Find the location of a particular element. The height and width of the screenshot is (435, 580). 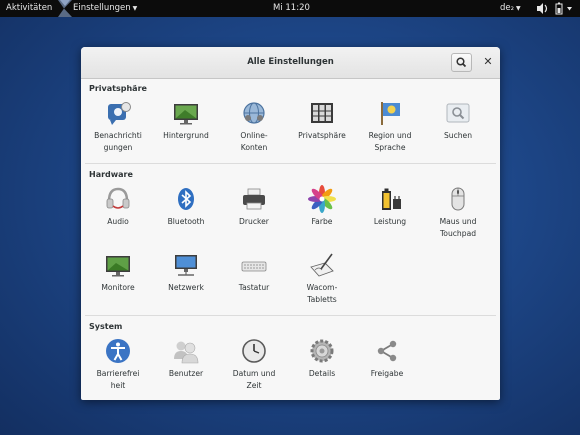

panel-date-time: Datum und Zeit is located at coordinates (254, 364).